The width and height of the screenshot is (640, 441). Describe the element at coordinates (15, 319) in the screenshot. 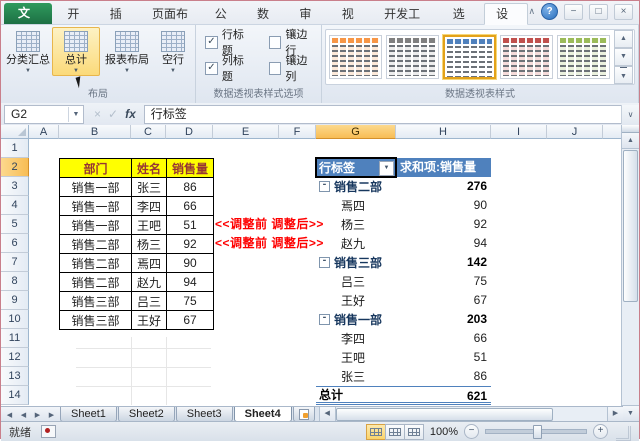

I see `row-header-10: 10` at that location.